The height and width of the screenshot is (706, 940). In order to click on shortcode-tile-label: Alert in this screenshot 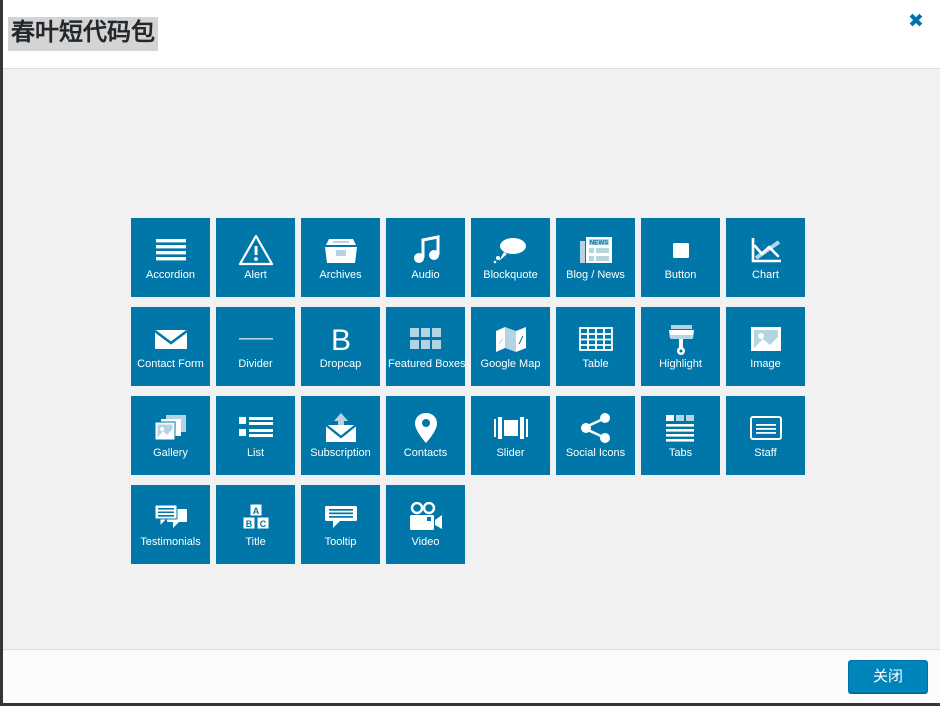, I will do `click(255, 275)`.